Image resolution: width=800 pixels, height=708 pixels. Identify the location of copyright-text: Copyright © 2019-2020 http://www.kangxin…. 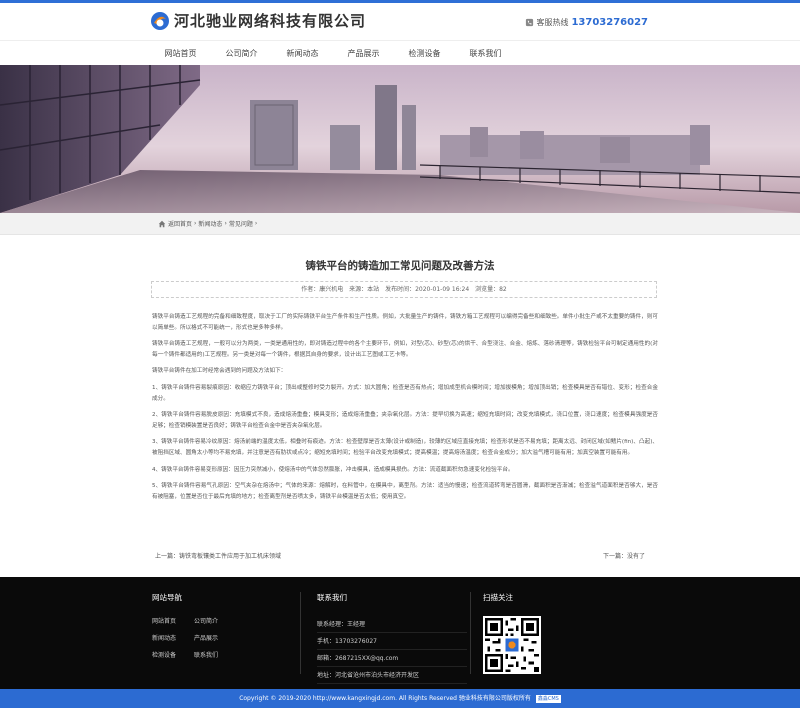
(385, 698).